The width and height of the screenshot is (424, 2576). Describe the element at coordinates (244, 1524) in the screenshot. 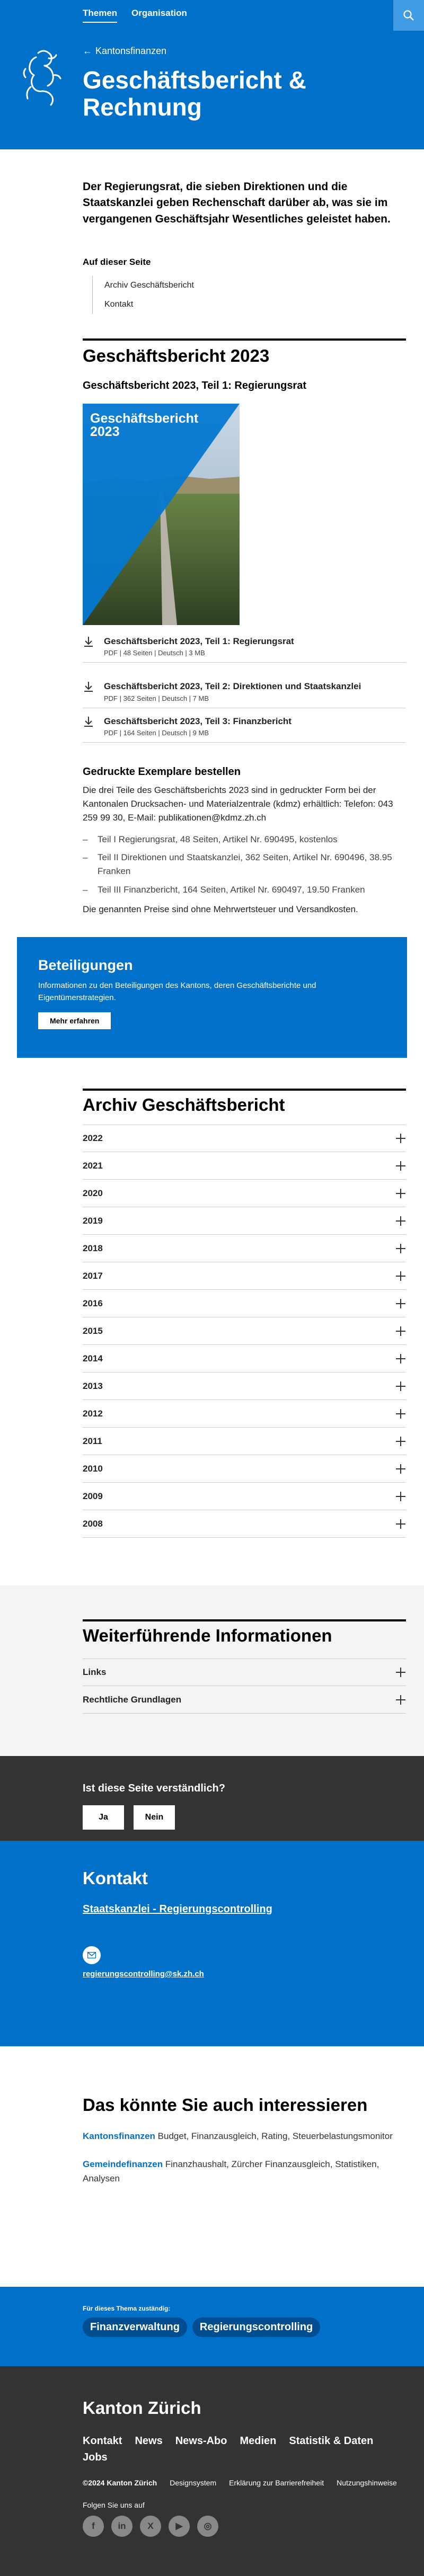

I see `archive-year-2008: 2008` at that location.